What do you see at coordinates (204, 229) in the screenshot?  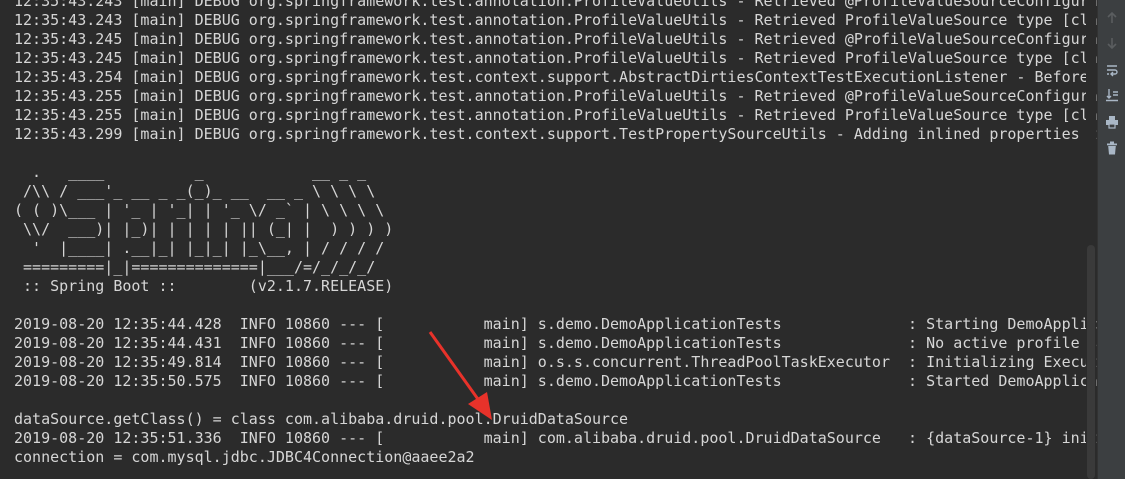 I see `console-line: \\/ ___)| |_)| | | | | || (_| | ) ) ) )` at bounding box center [204, 229].